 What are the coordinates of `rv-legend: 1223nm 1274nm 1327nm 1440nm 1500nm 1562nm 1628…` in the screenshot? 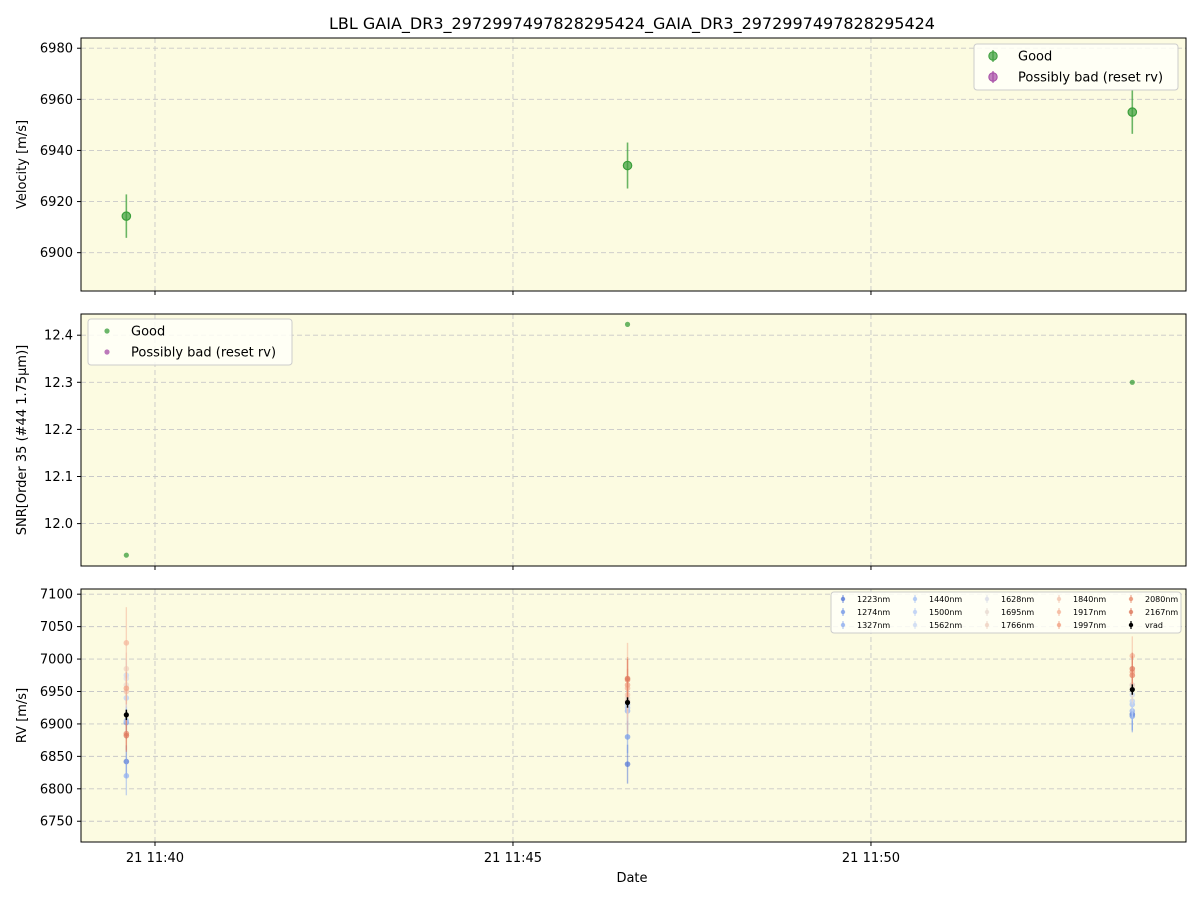 It's located at (1006, 612).